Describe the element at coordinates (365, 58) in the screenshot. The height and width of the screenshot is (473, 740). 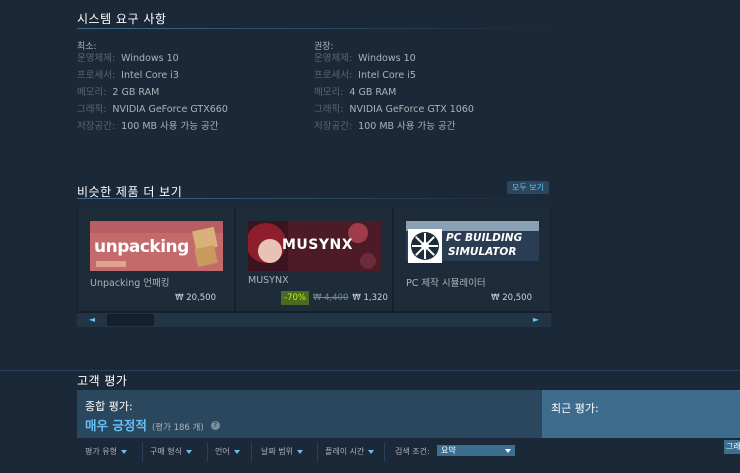
I see `sysreq-rec-os: 운영체제: Windows 10` at that location.